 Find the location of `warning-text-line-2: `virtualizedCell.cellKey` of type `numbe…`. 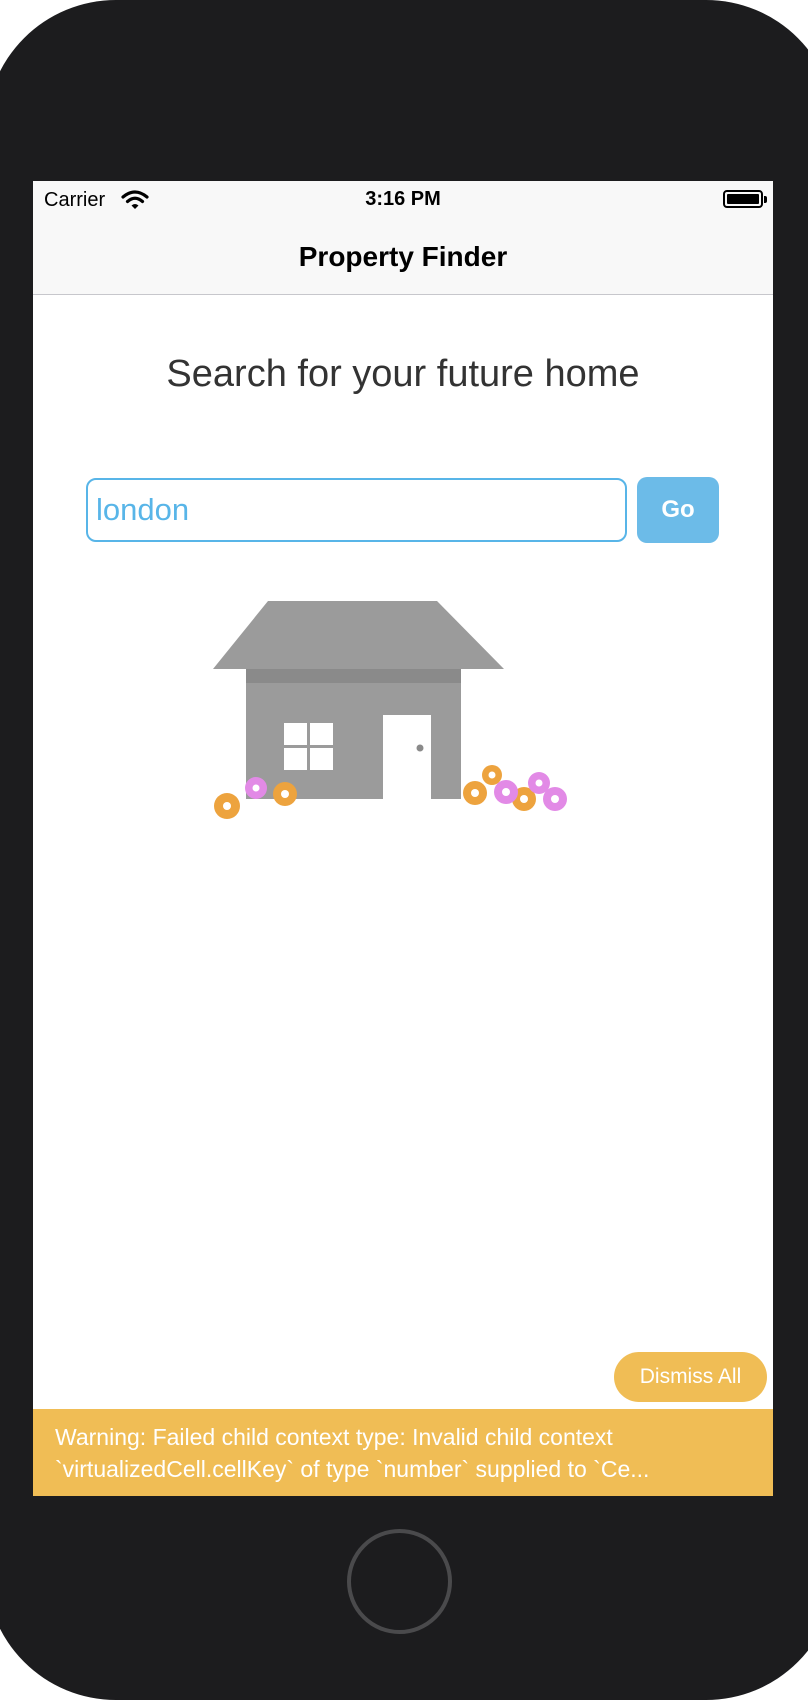

warning-text-line-2: `virtualizedCell.cellKey` of type `numbe… is located at coordinates (352, 1469).